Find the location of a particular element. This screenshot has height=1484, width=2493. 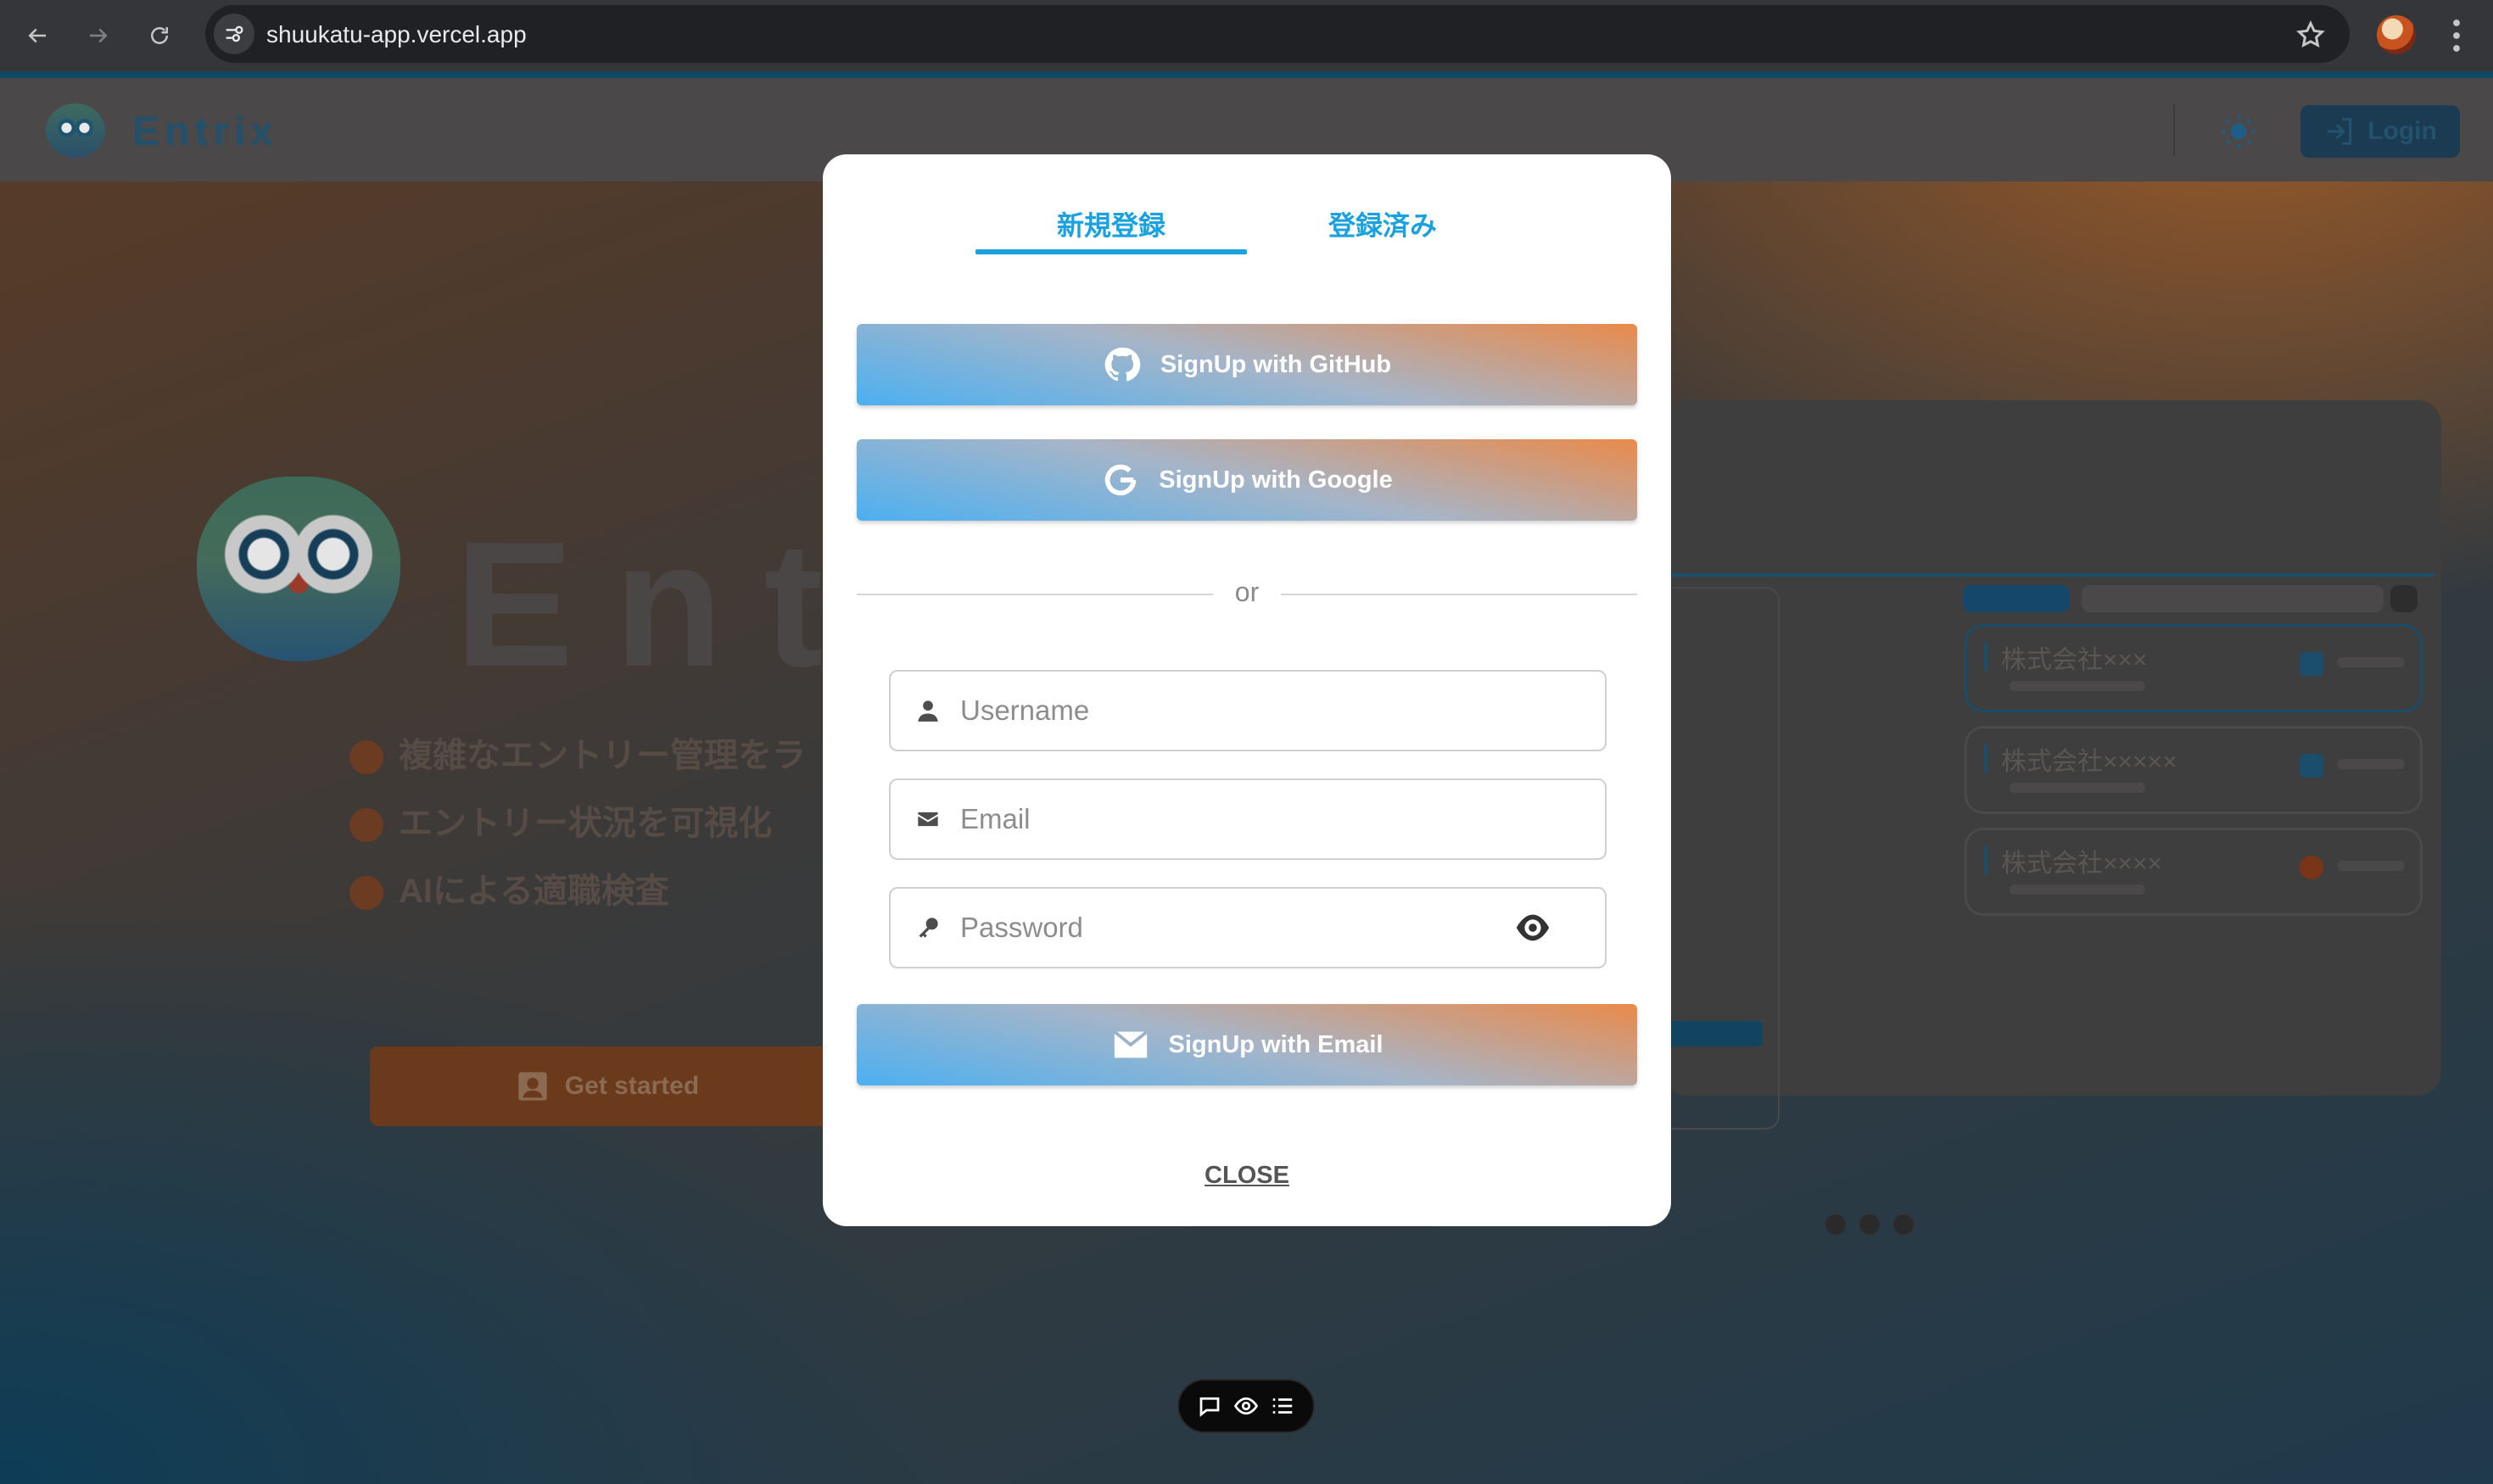

preview-panel is located at coordinates (1721, 858).